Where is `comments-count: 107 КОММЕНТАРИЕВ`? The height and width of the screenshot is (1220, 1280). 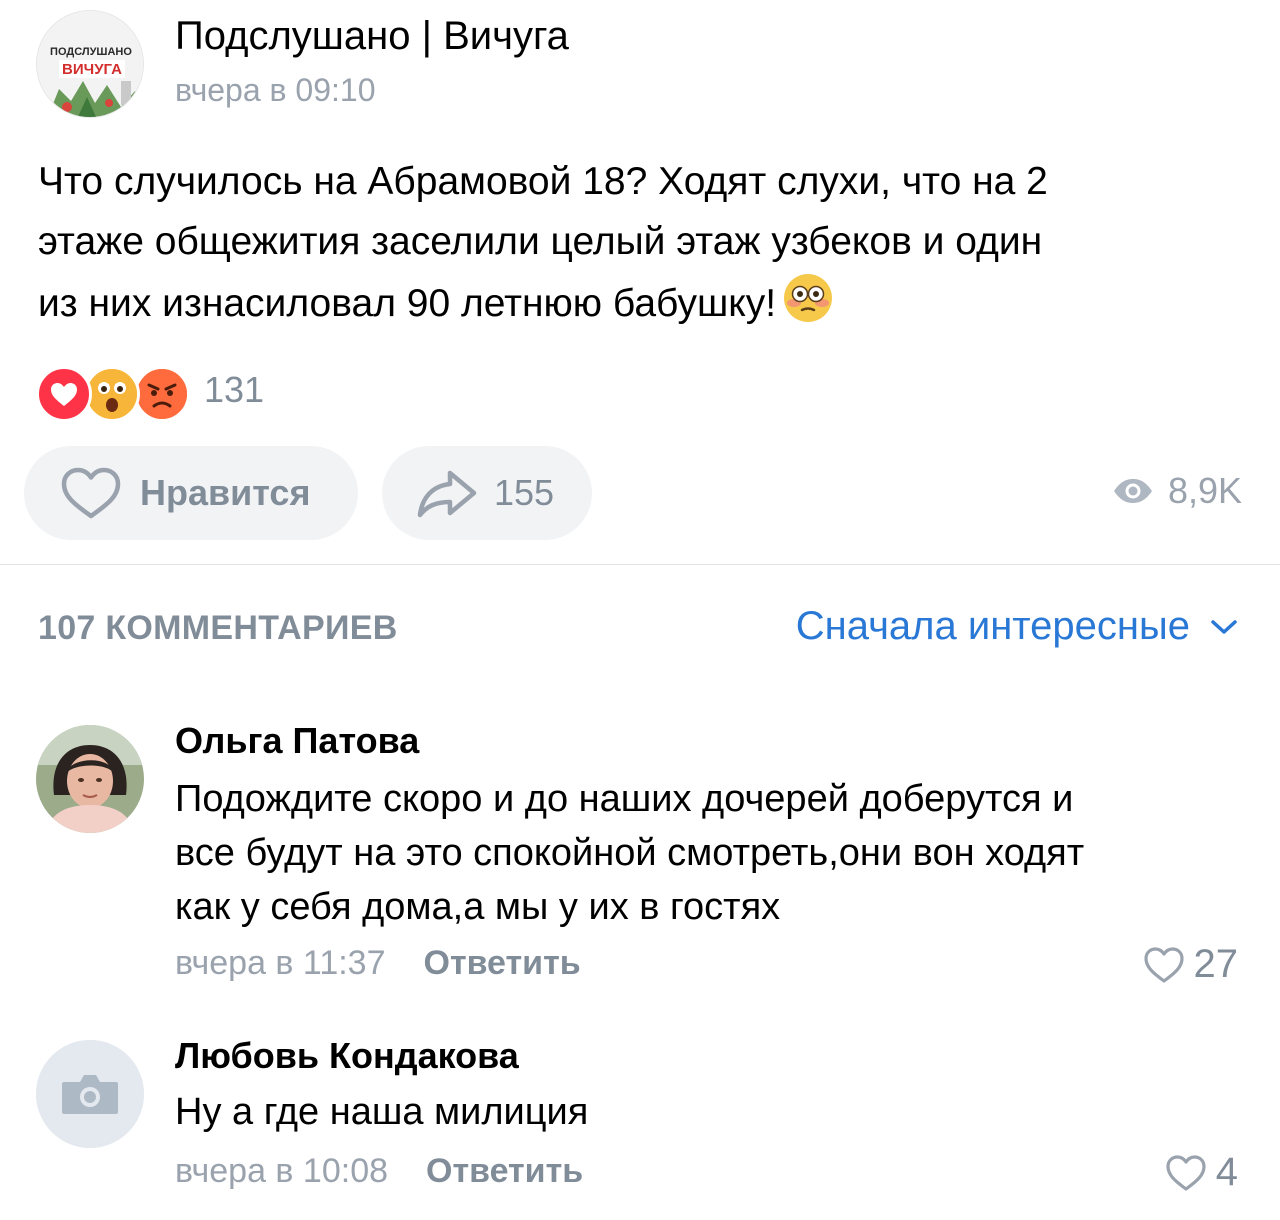 comments-count: 107 КОММЕНТАРИЕВ is located at coordinates (218, 628).